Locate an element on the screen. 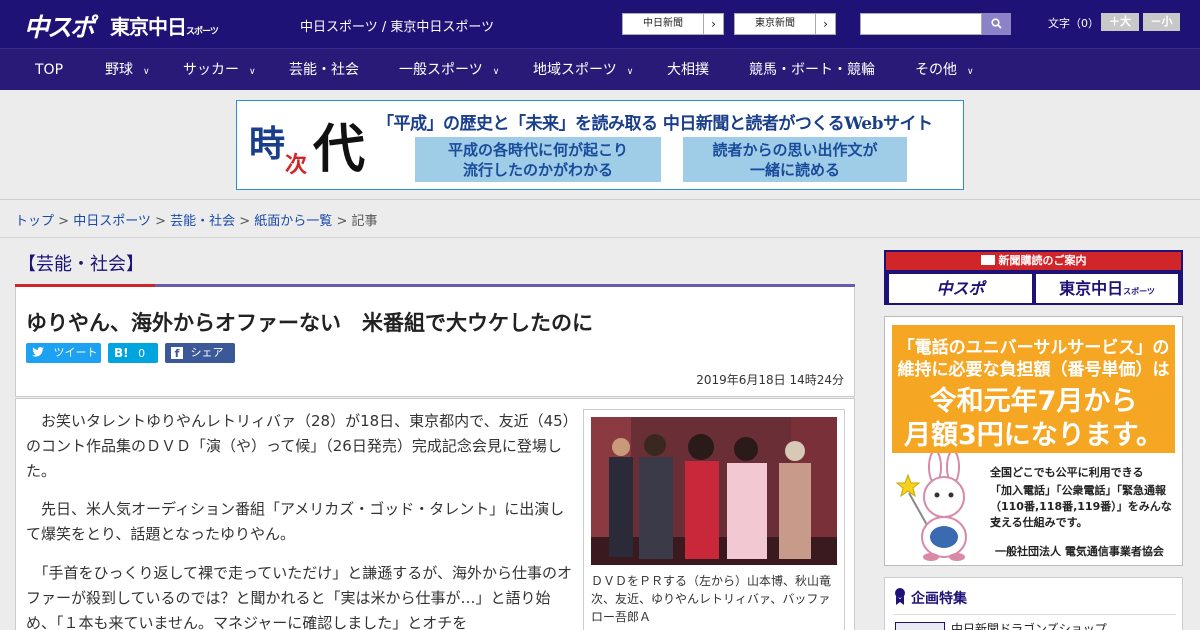  nav-label: 大相撲 is located at coordinates (688, 70).